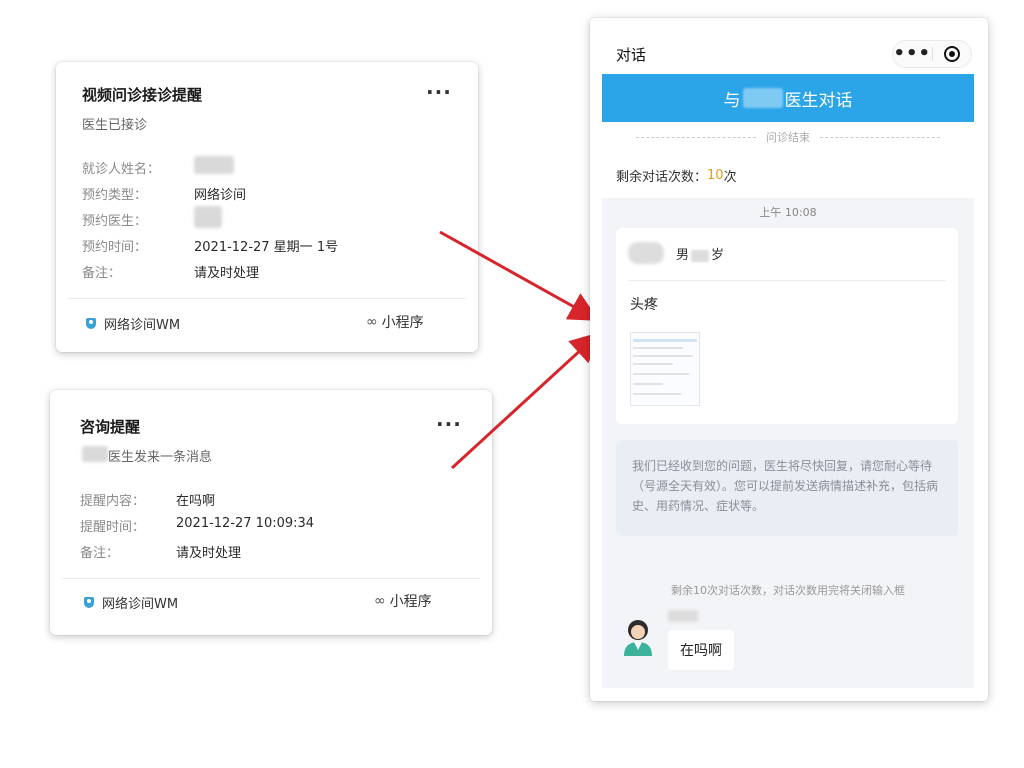 Image resolution: width=1024 pixels, height=768 pixels. I want to click on redacted-patient-avatar, so click(646, 253).